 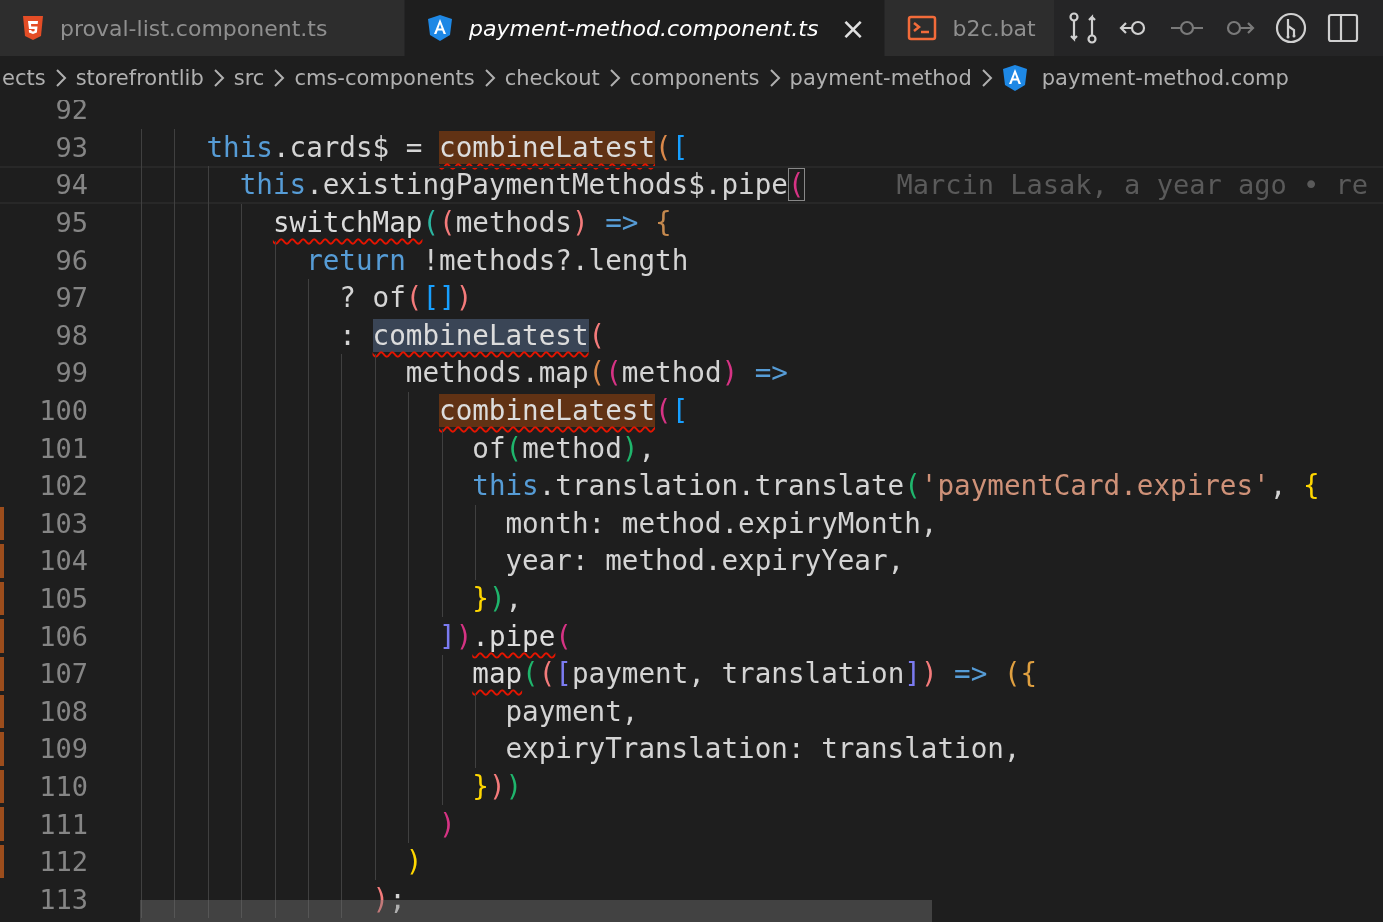 I want to click on line-number: 104, so click(x=63, y=561).